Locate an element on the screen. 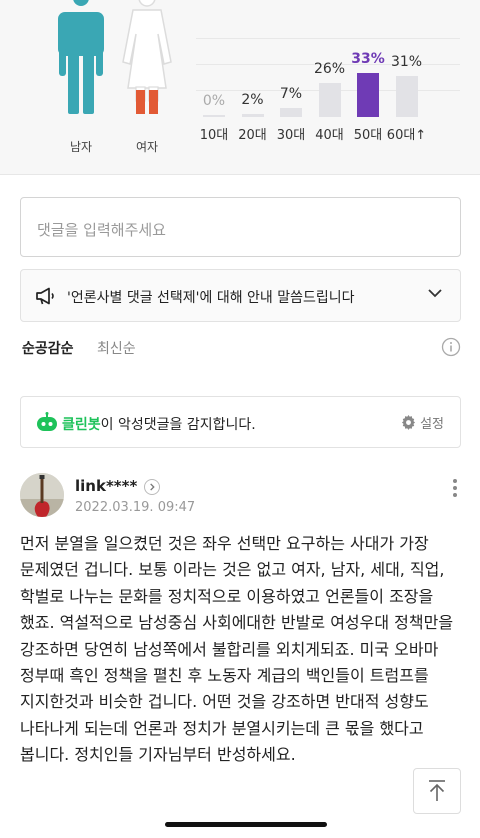  avatar is located at coordinates (42, 495).